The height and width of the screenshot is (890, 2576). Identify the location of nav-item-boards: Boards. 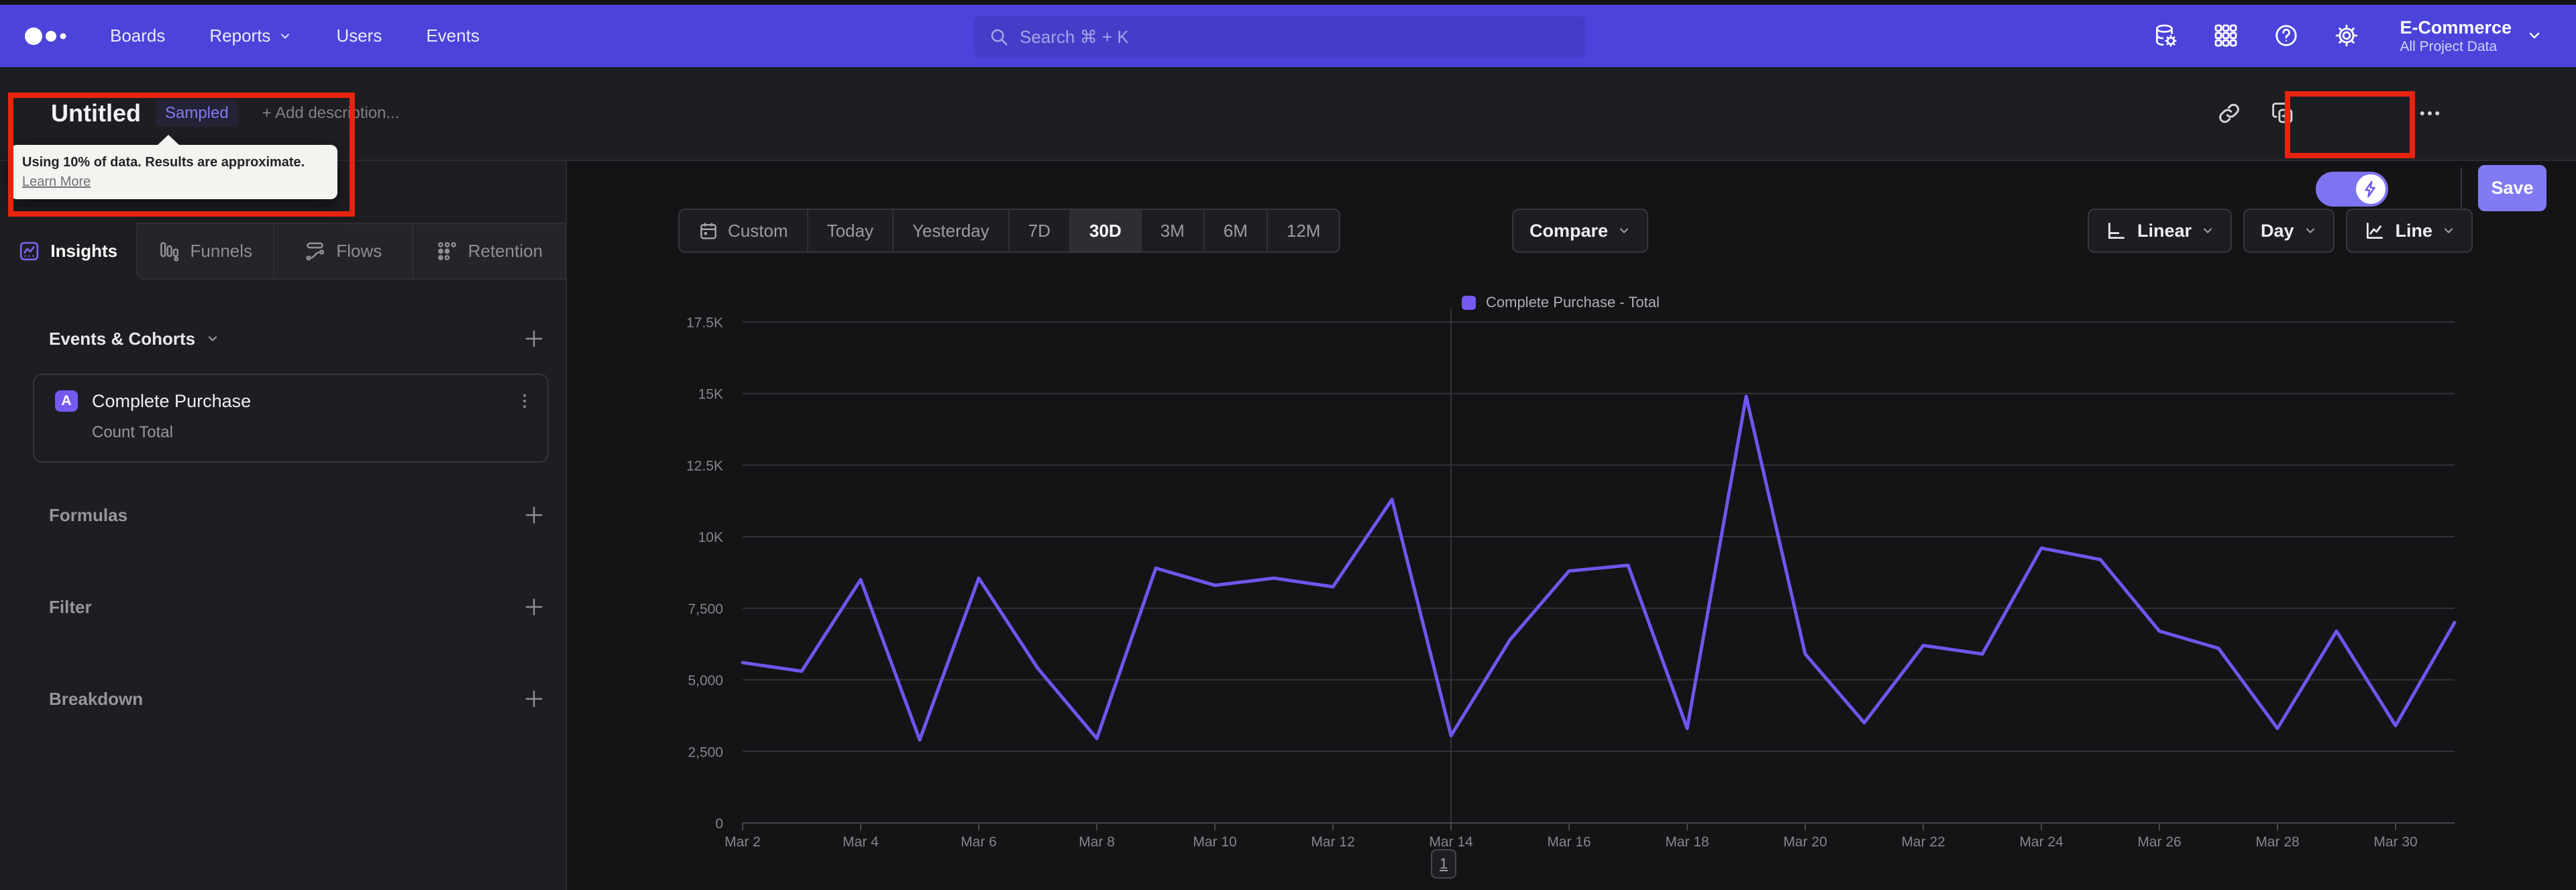
(137, 35).